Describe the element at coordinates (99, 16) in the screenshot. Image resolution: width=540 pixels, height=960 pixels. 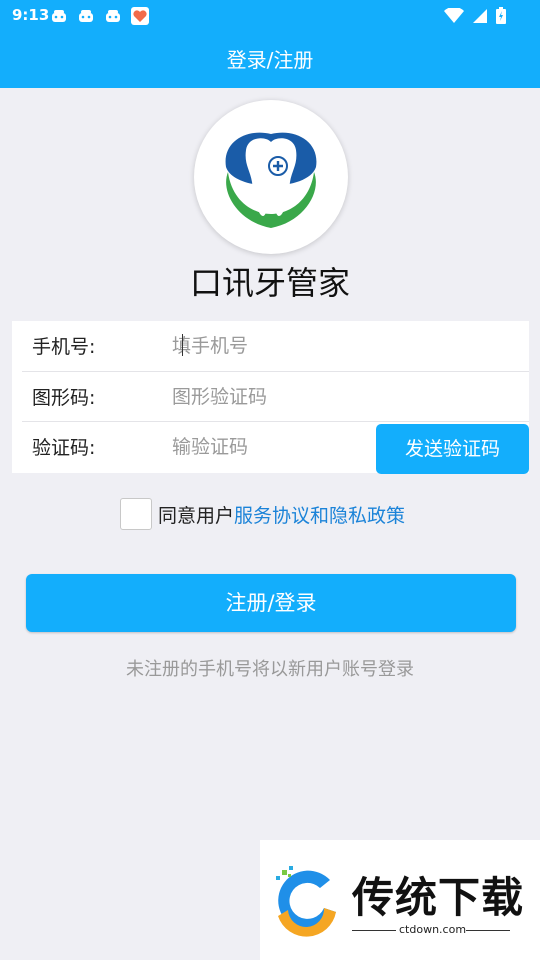
I see `notification-icons` at that location.